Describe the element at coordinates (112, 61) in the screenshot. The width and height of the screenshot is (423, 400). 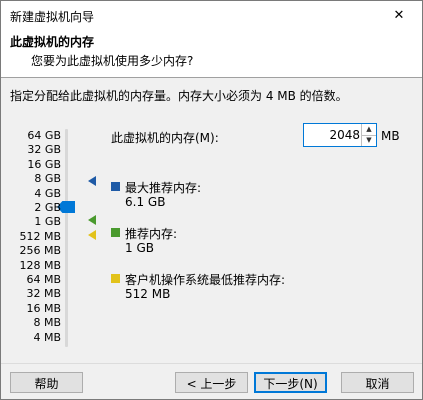
I see `page-subtitle: 您要为此虚拟机使用多少内存?` at that location.